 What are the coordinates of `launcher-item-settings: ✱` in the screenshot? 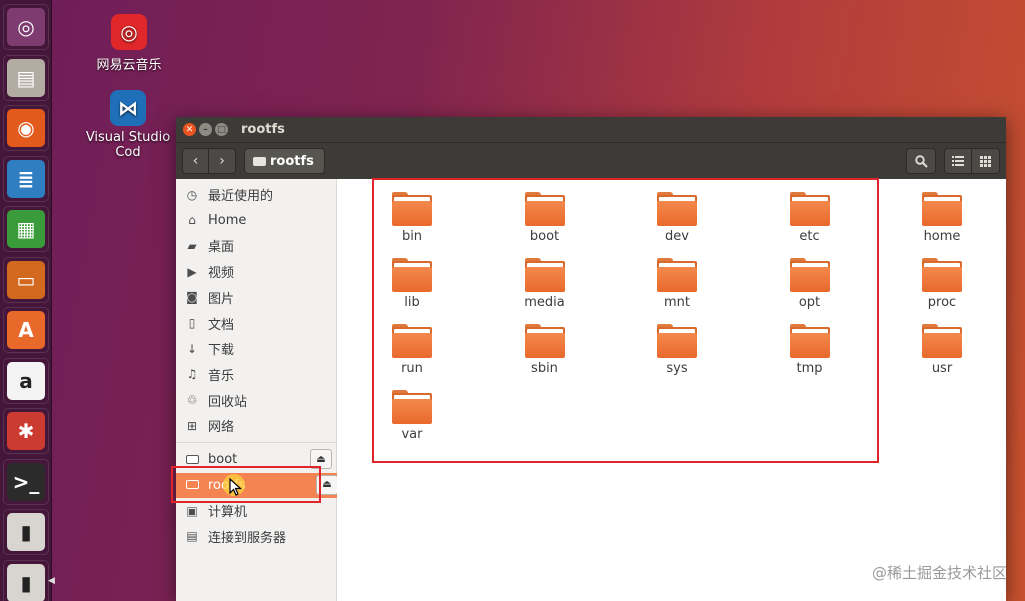 It's located at (26, 431).